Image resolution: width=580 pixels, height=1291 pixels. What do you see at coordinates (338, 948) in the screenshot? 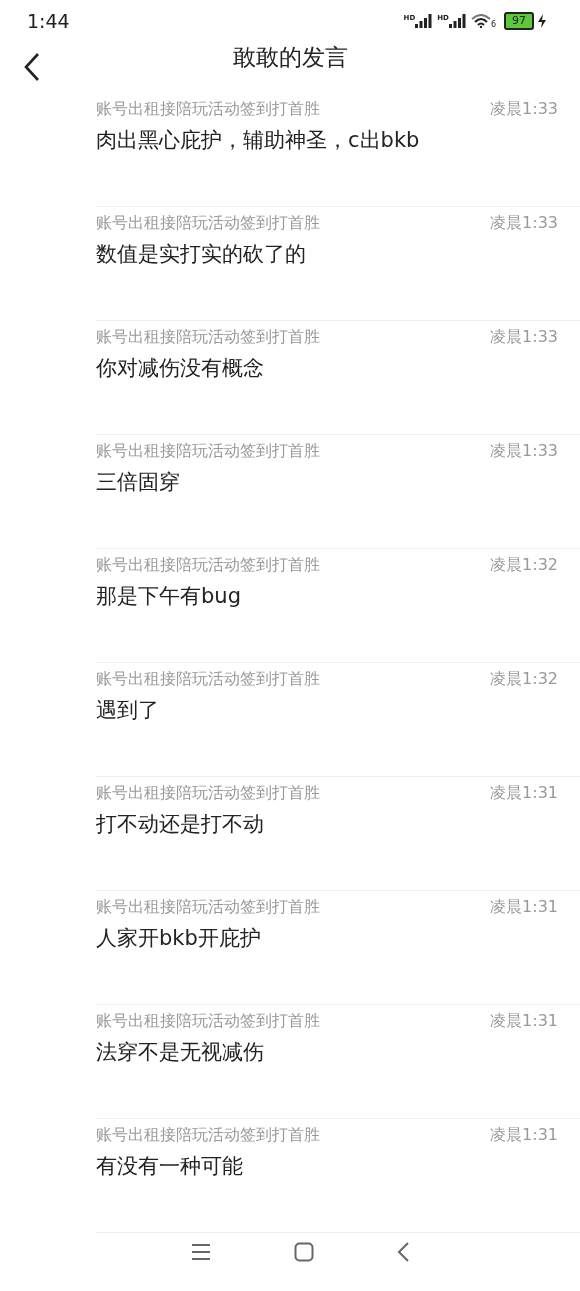
I see `message-item: 账号出租接陪玩活动签到打首胜 凌晨1:31 人家开bkb开庇护` at bounding box center [338, 948].